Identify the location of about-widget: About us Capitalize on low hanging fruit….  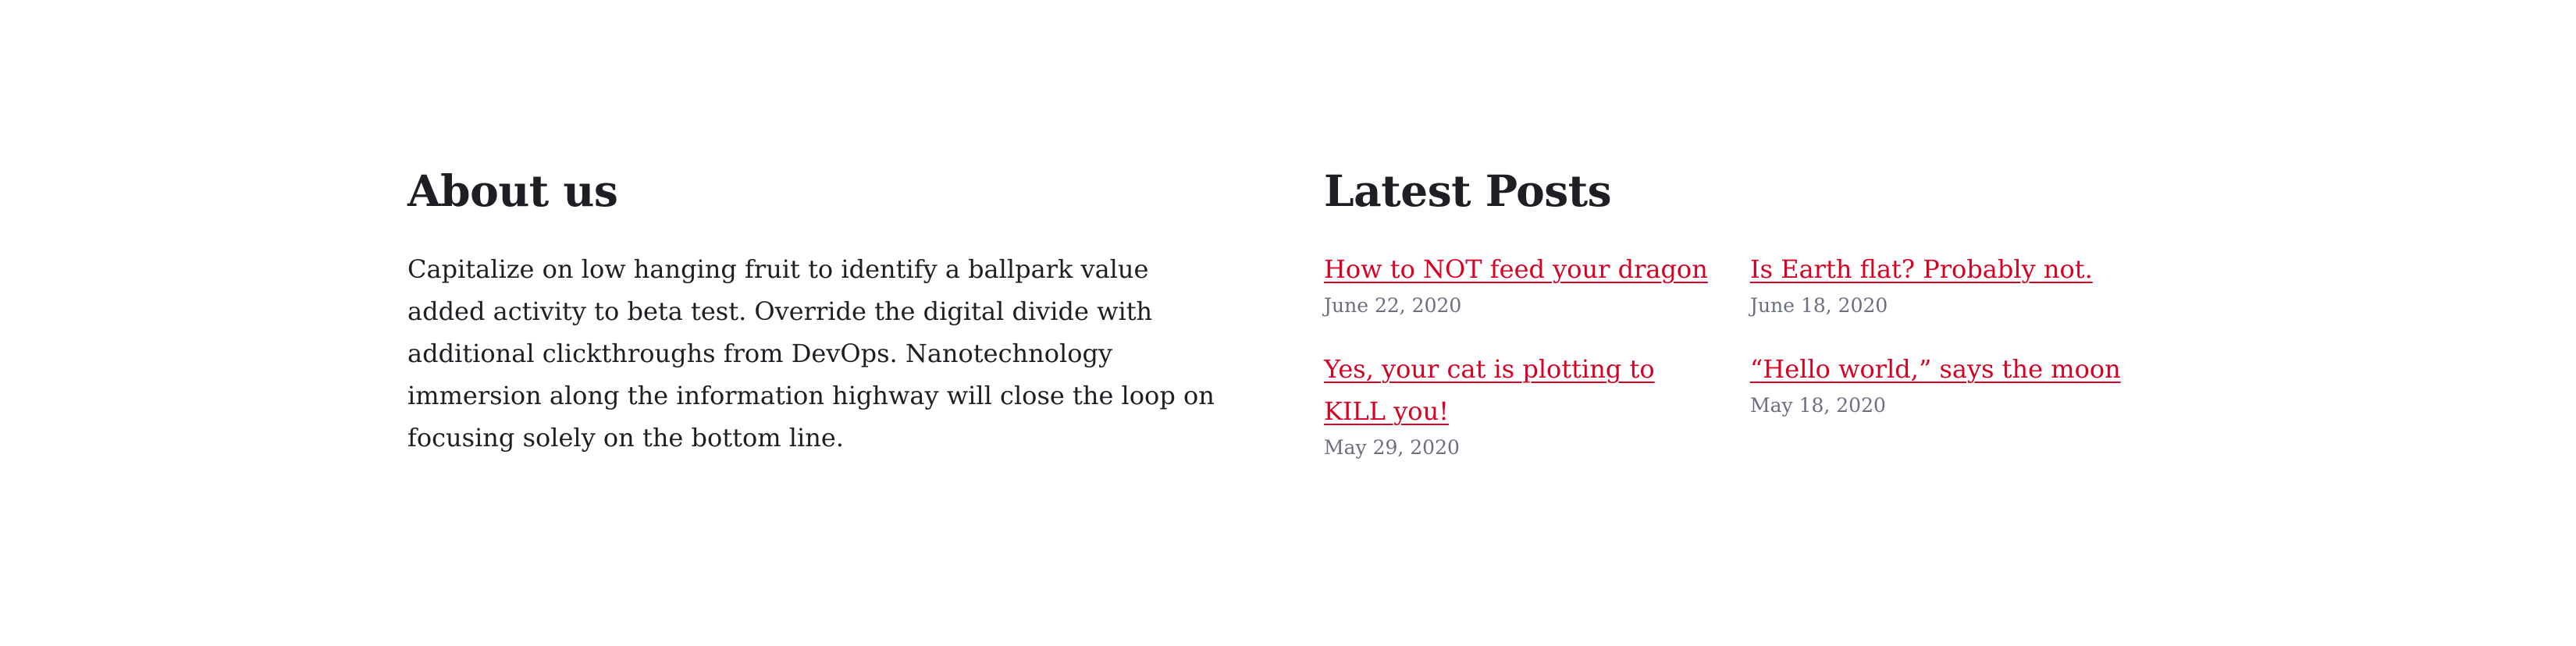
(825, 304).